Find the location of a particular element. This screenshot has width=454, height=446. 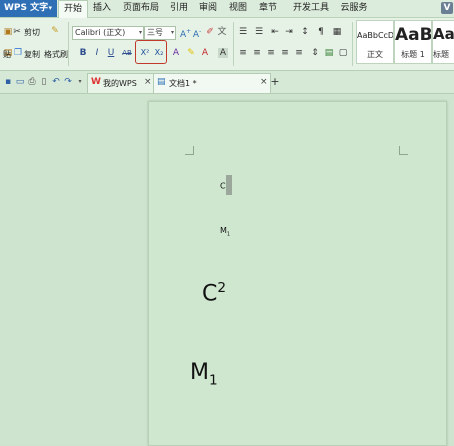

document-icon: ▤ is located at coordinates (161, 82).